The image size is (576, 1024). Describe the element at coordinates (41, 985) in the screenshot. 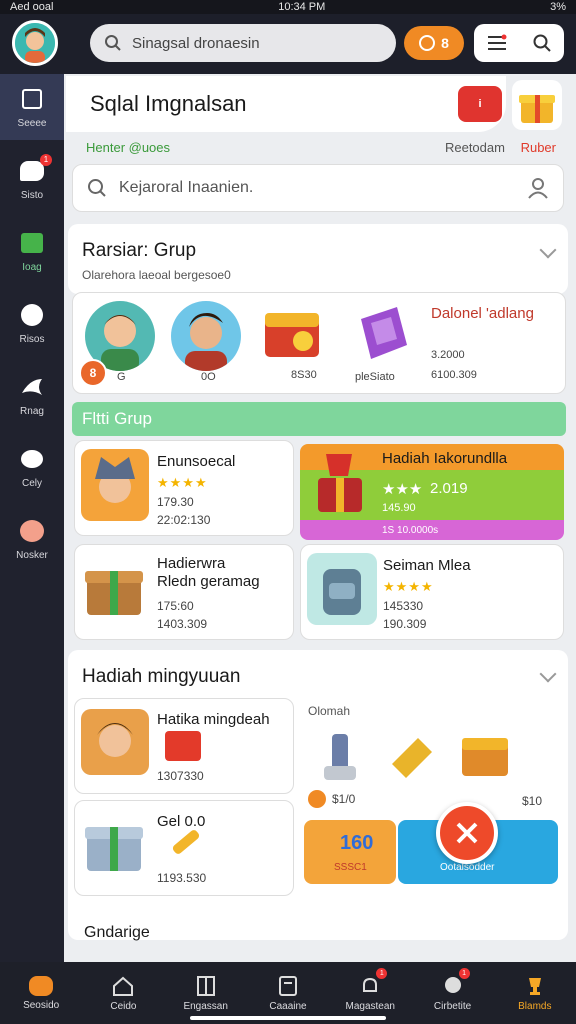

I see `cat-icon` at that location.